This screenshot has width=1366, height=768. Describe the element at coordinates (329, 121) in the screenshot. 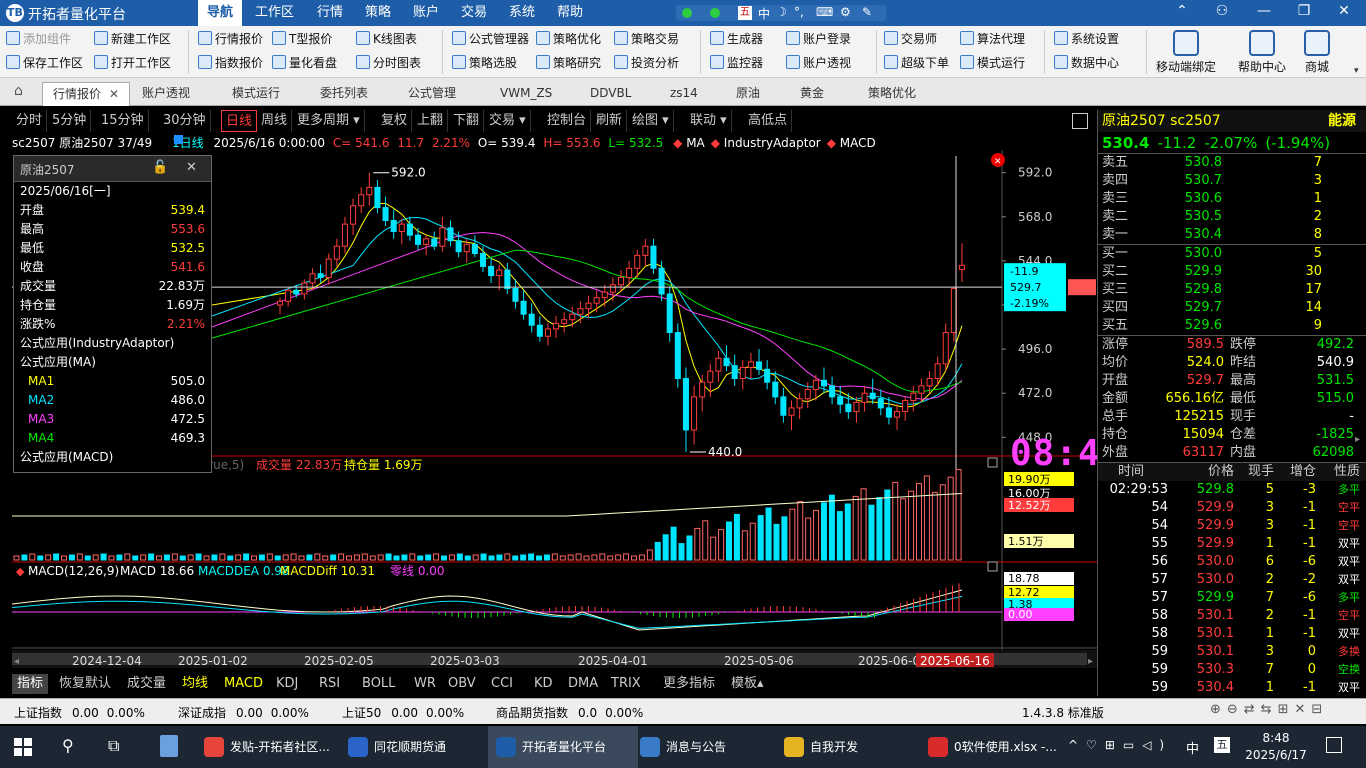

I see `period-button-6: 更多周期 ▾` at that location.